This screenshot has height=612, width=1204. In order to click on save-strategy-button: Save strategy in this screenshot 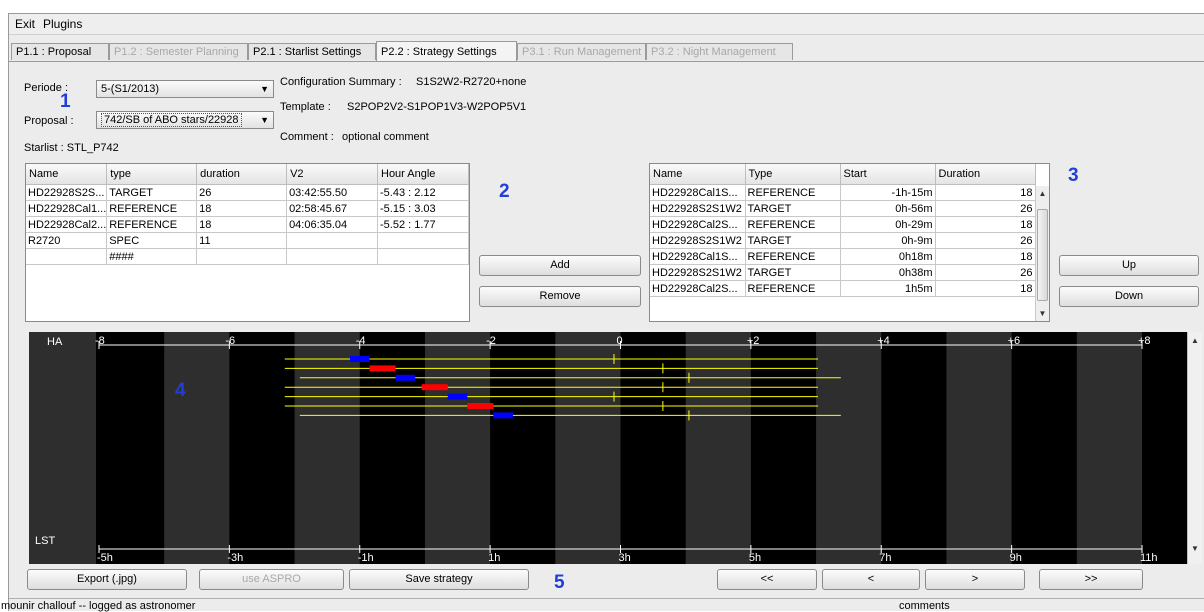, I will do `click(439, 579)`.